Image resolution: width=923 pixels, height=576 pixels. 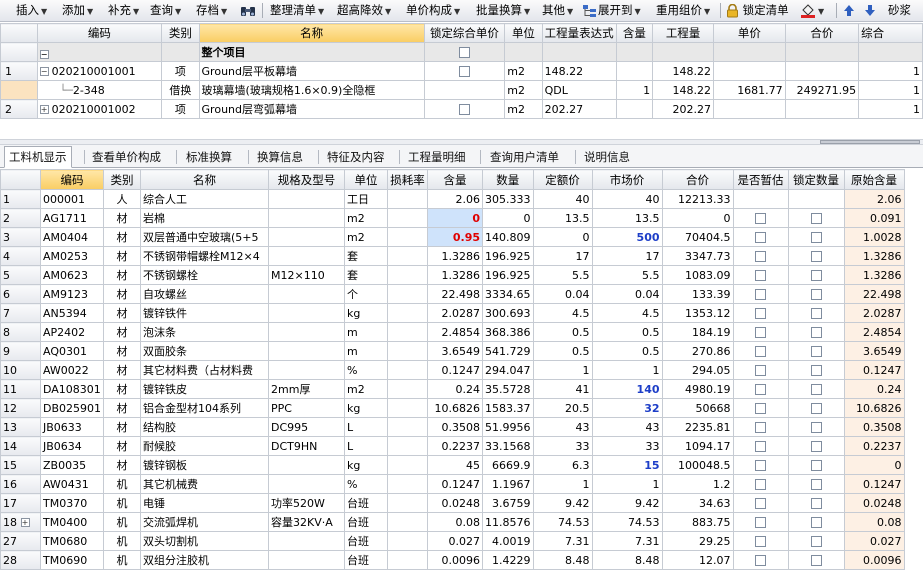 I want to click on col-header-expression: 工程量表达式, so click(x=579, y=33).